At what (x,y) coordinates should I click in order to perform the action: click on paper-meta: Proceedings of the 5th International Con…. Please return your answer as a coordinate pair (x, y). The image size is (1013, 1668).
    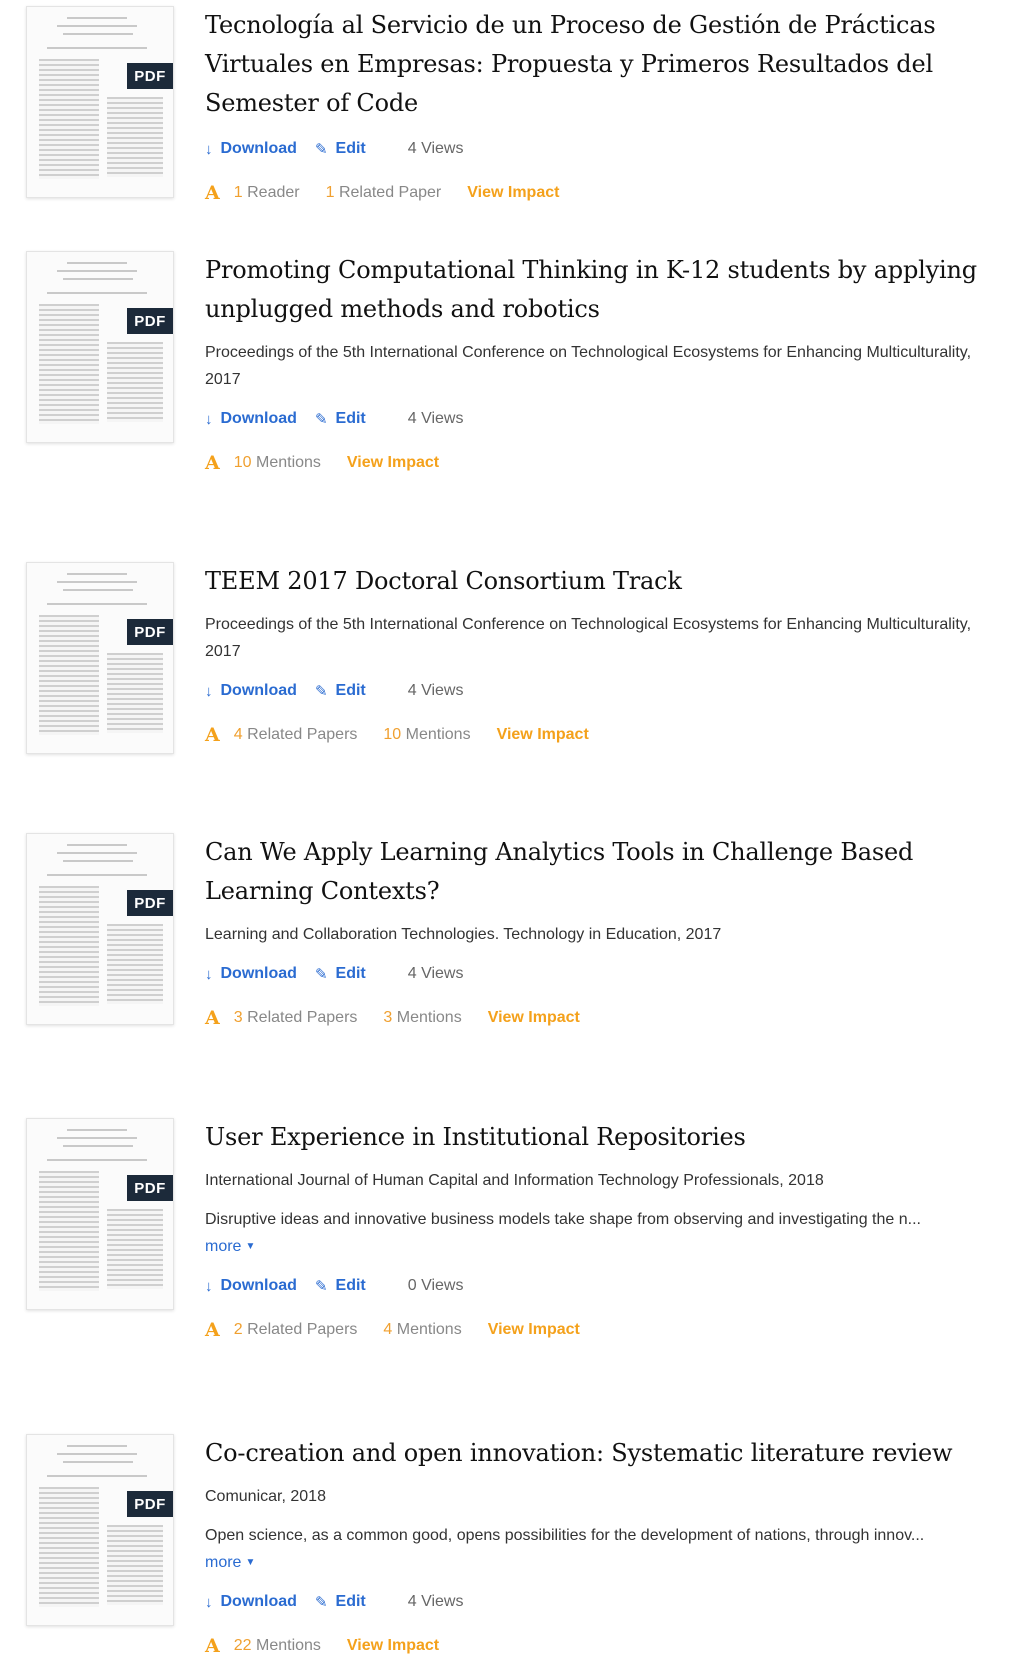
    Looking at the image, I should click on (588, 366).